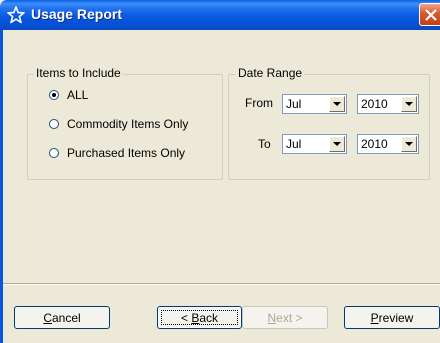  I want to click on date-range-label: Date Range, so click(270, 73).